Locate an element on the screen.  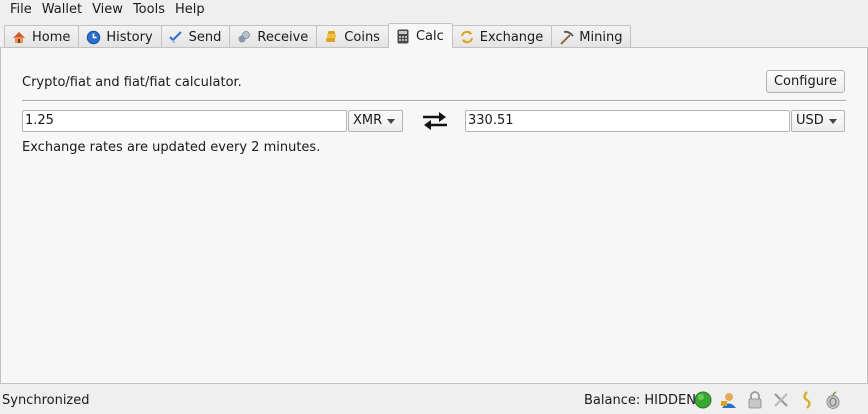
lock-icon is located at coordinates (755, 400).